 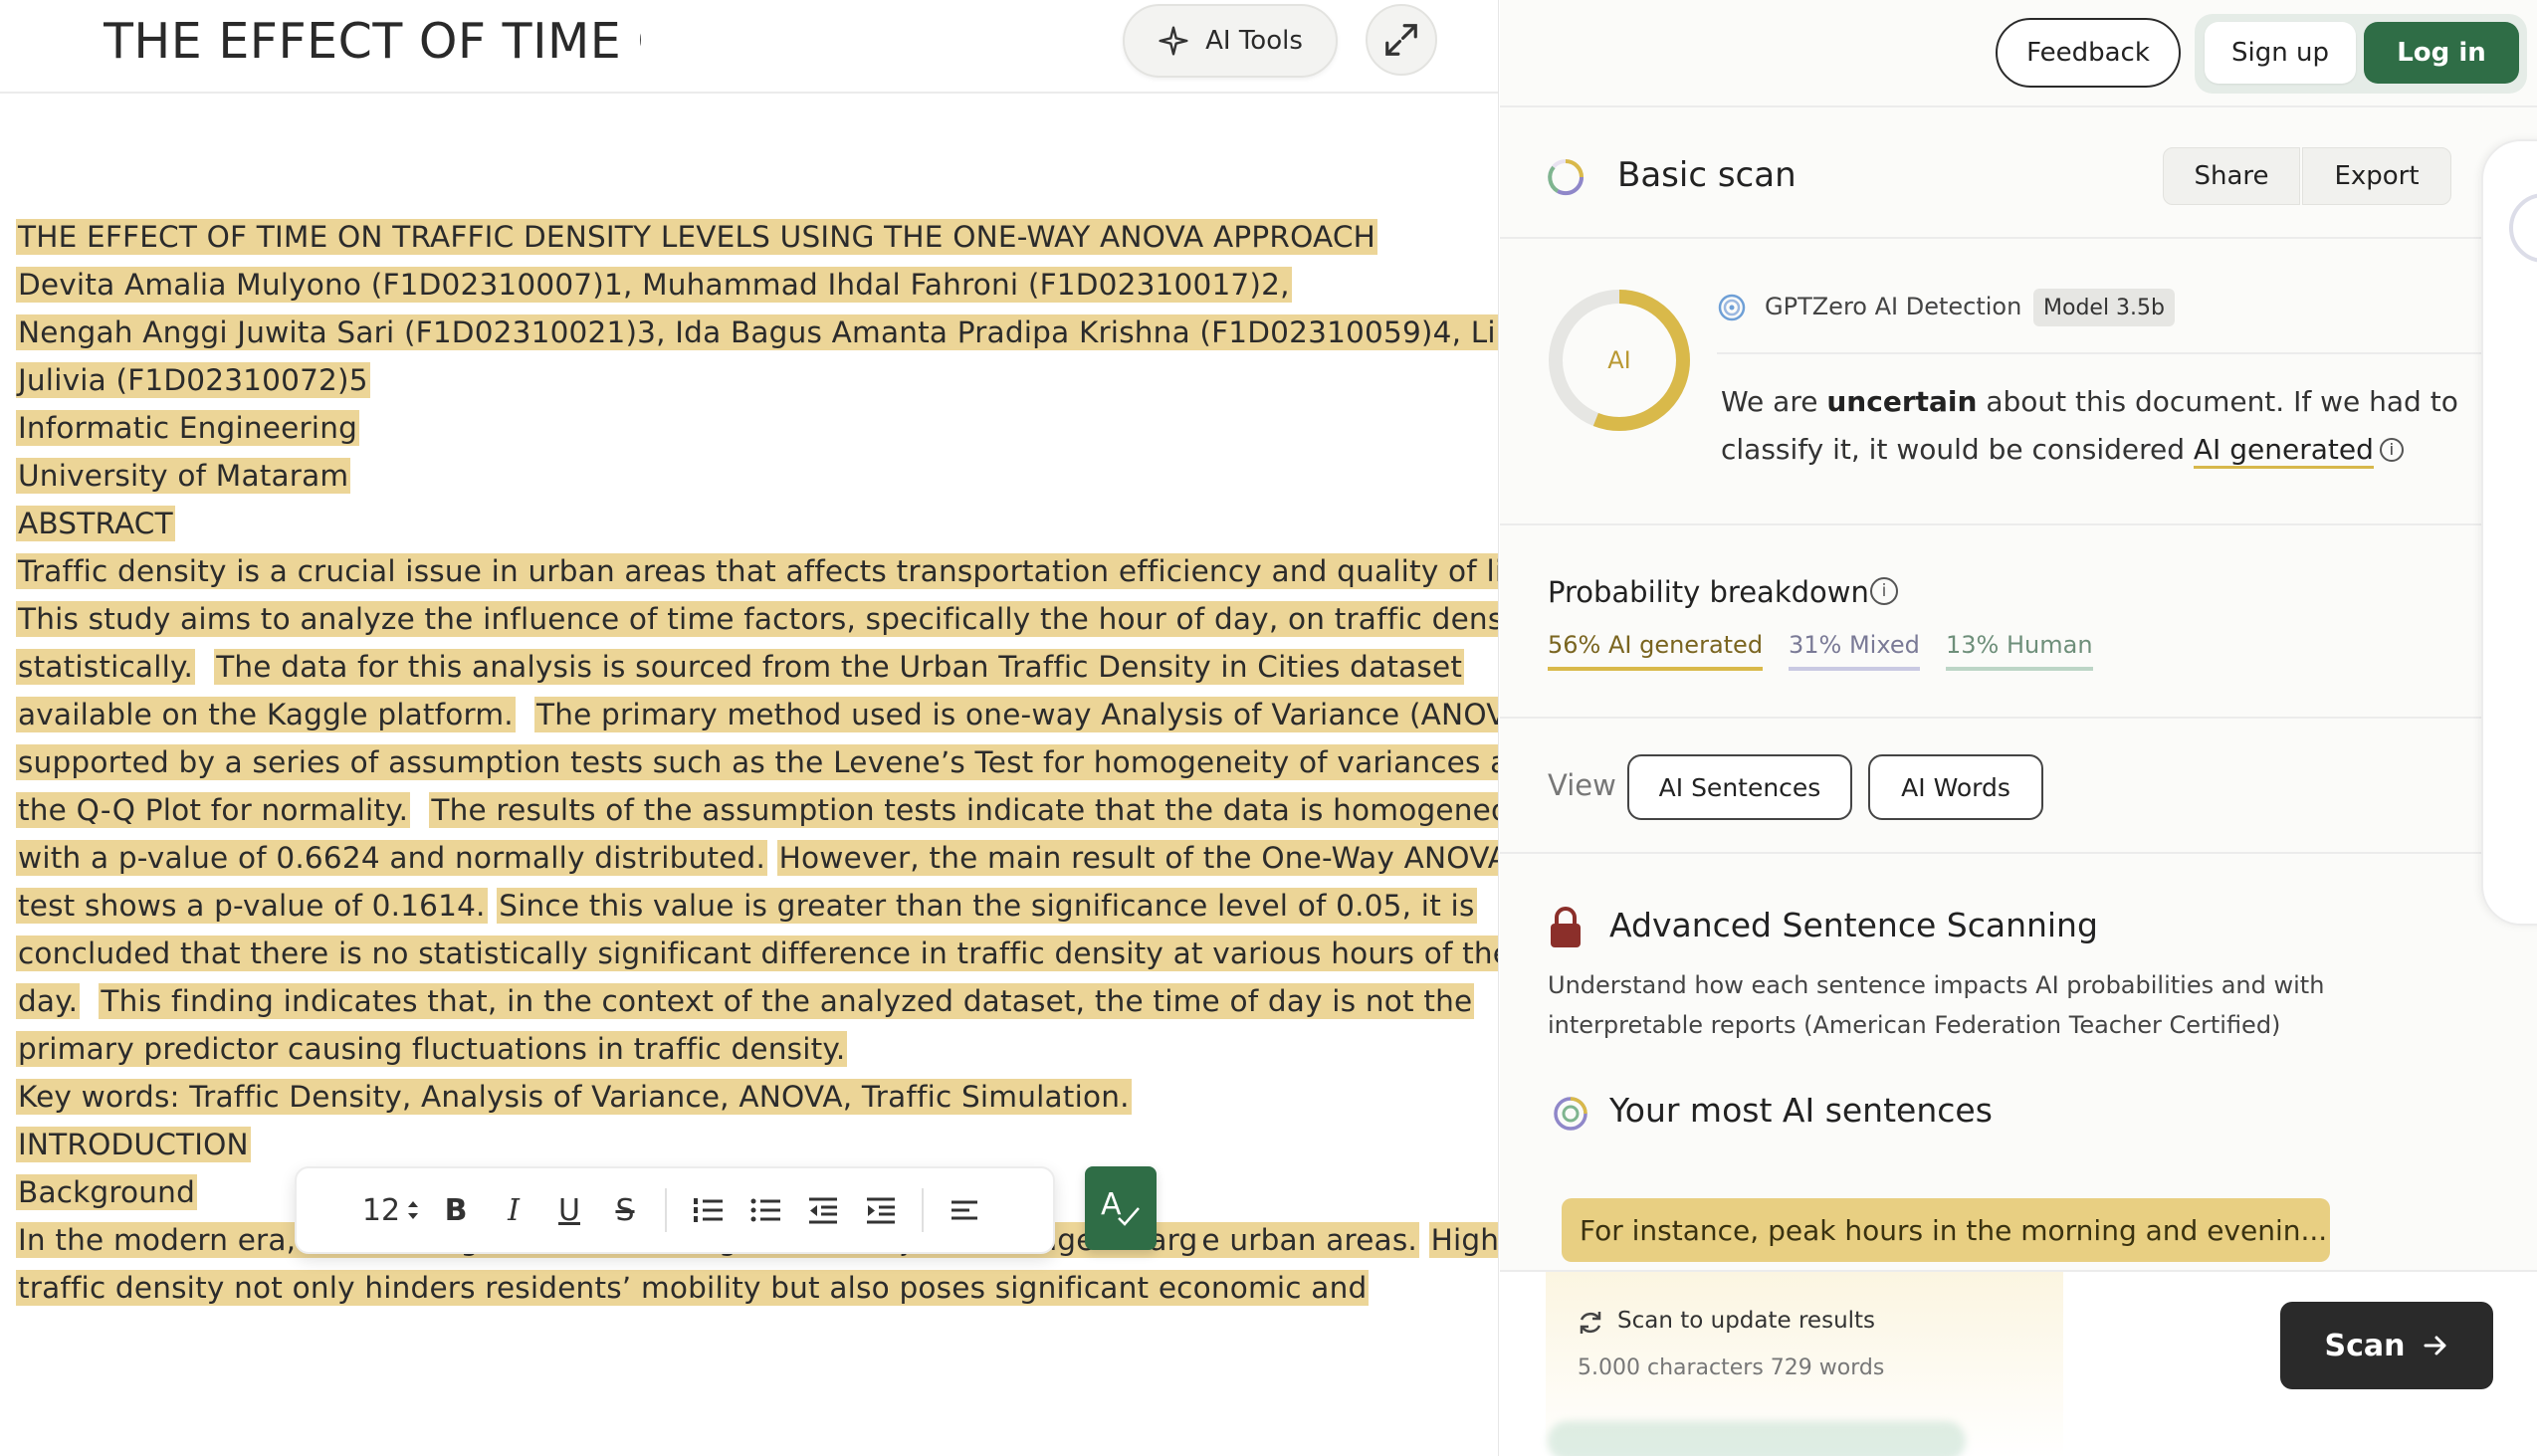 What do you see at coordinates (965, 1210) in the screenshot?
I see `align-button` at bounding box center [965, 1210].